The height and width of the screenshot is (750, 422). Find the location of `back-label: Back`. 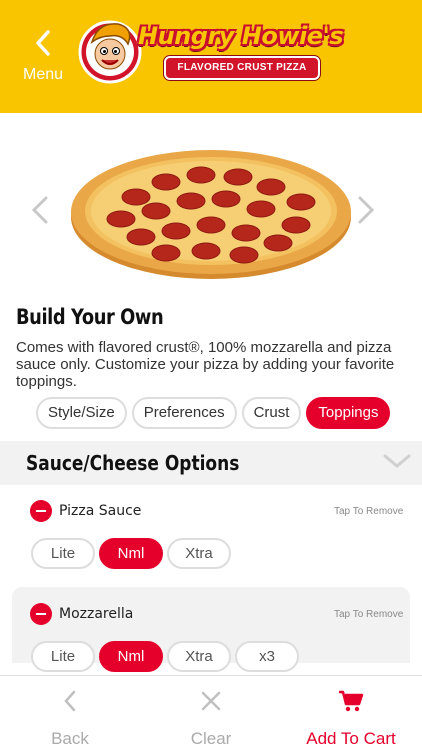

back-label: Back is located at coordinates (70, 738).